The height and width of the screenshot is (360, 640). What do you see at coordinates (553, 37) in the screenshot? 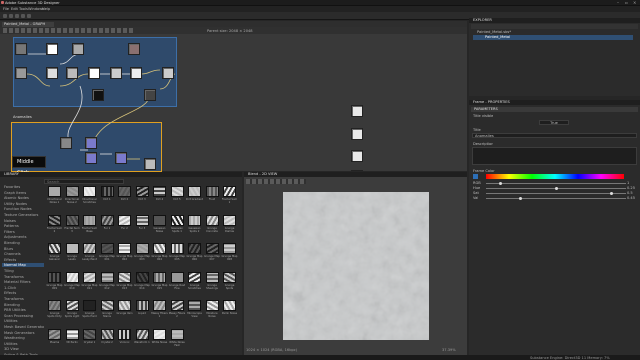
I see `explorer-graph-row: Painted_Metal` at bounding box center [553, 37].